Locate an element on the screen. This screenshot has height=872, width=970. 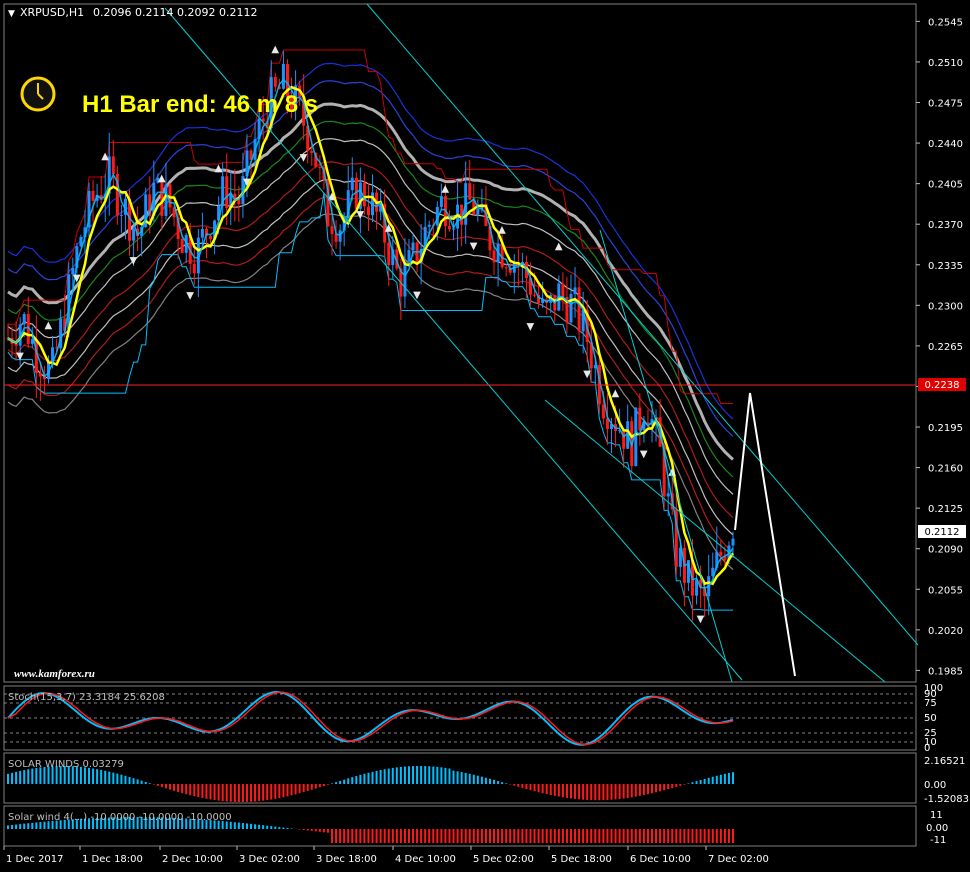
solar-wind-zero: 0.00 is located at coordinates (937, 828).